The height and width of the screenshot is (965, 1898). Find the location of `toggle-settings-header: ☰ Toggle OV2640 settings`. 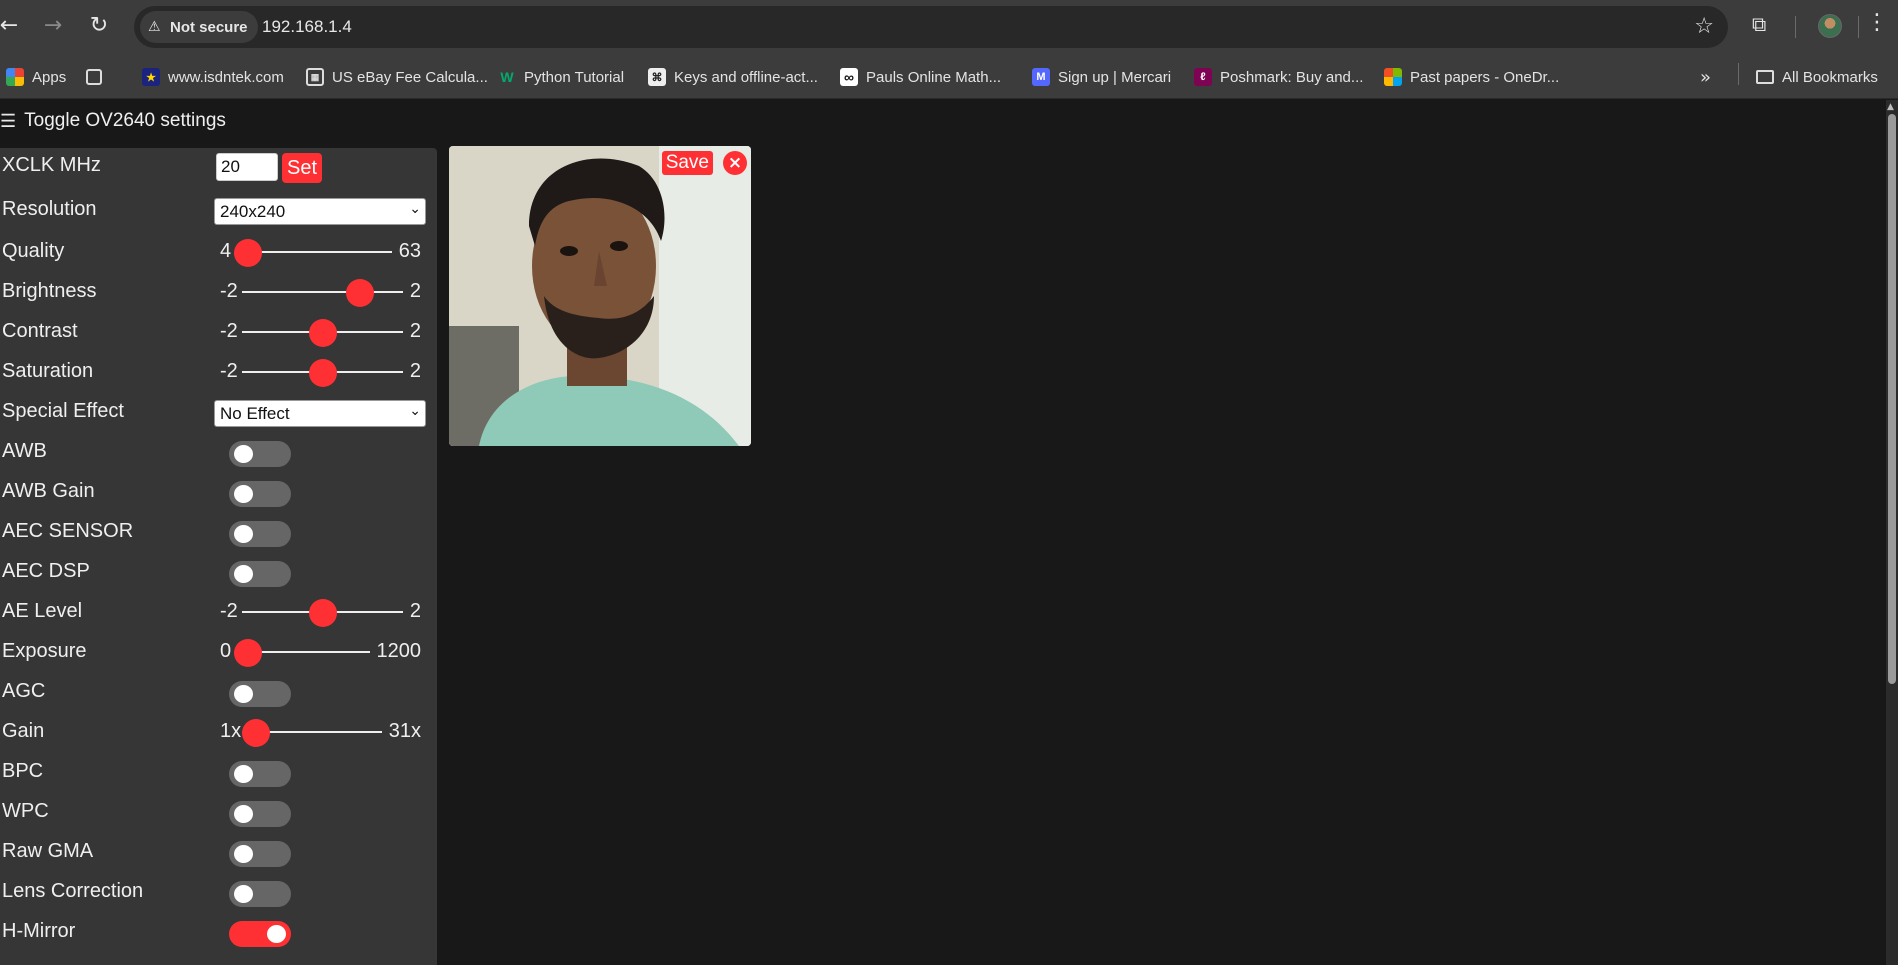

toggle-settings-header: ☰ Toggle OV2640 settings is located at coordinates (113, 121).